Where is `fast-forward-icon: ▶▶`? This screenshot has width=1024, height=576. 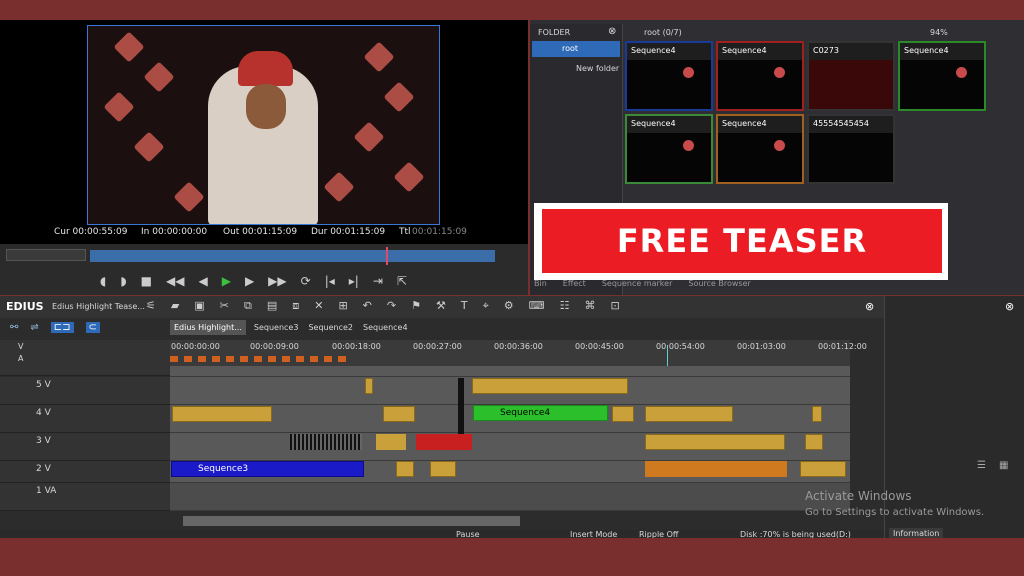
fast-forward-icon: ▶▶ is located at coordinates (277, 281).